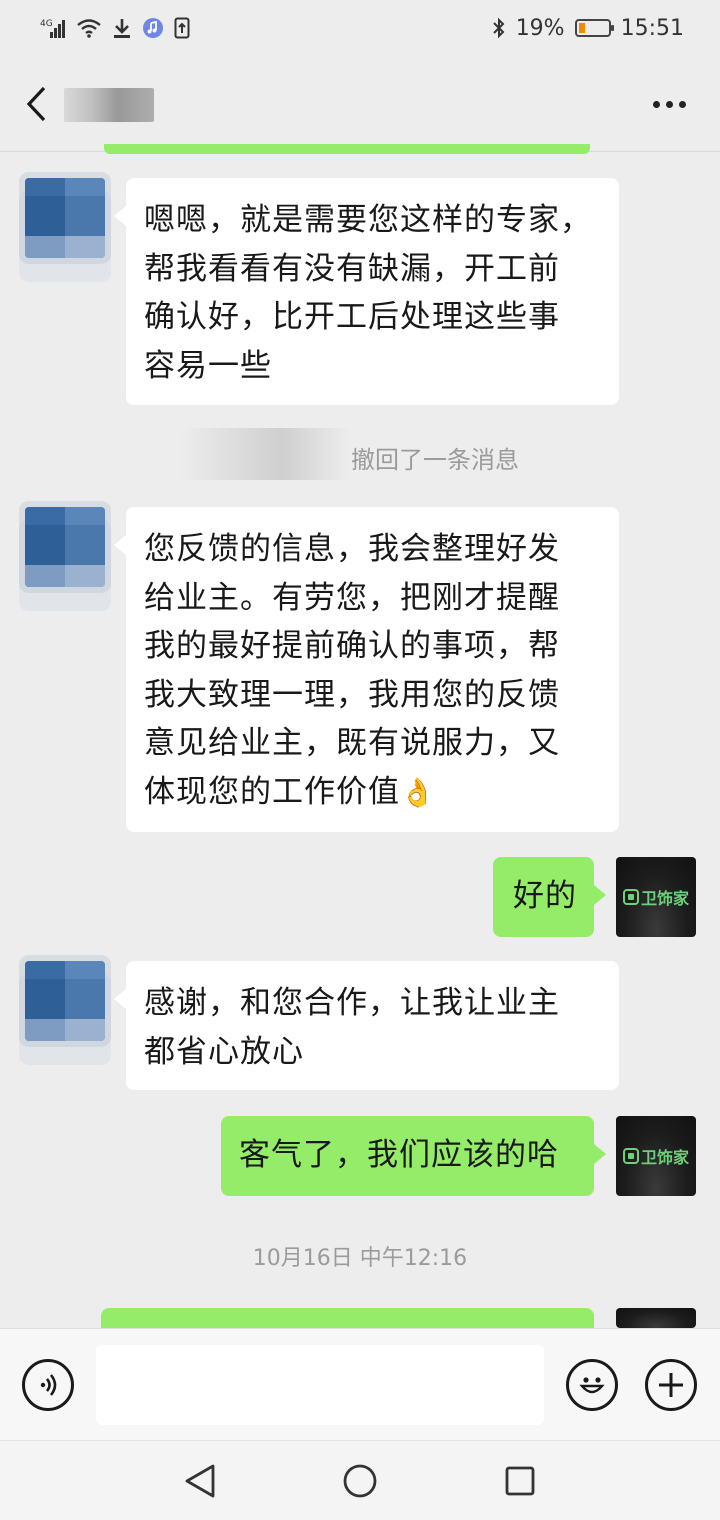  I want to click on more-button, so click(669, 104).